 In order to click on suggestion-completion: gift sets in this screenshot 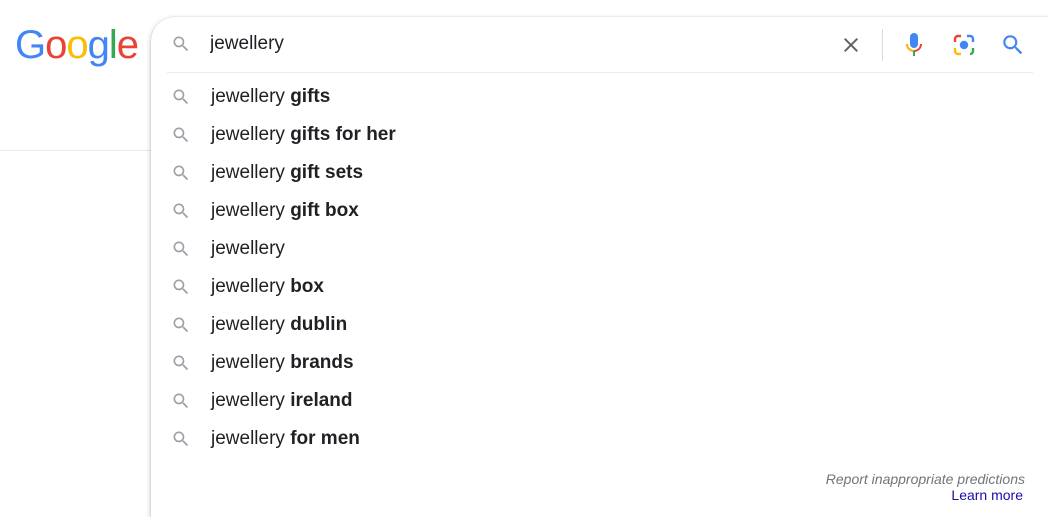, I will do `click(327, 172)`.